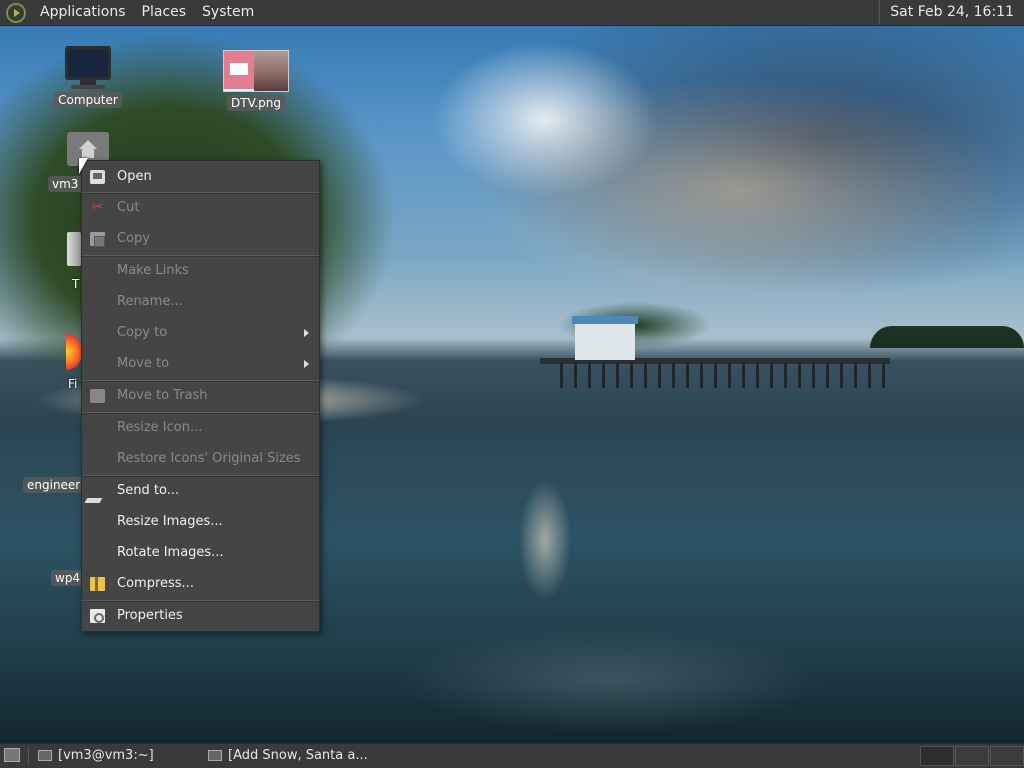  Describe the element at coordinates (73, 384) in the screenshot. I see `desktop-icon-label: Fi` at that location.